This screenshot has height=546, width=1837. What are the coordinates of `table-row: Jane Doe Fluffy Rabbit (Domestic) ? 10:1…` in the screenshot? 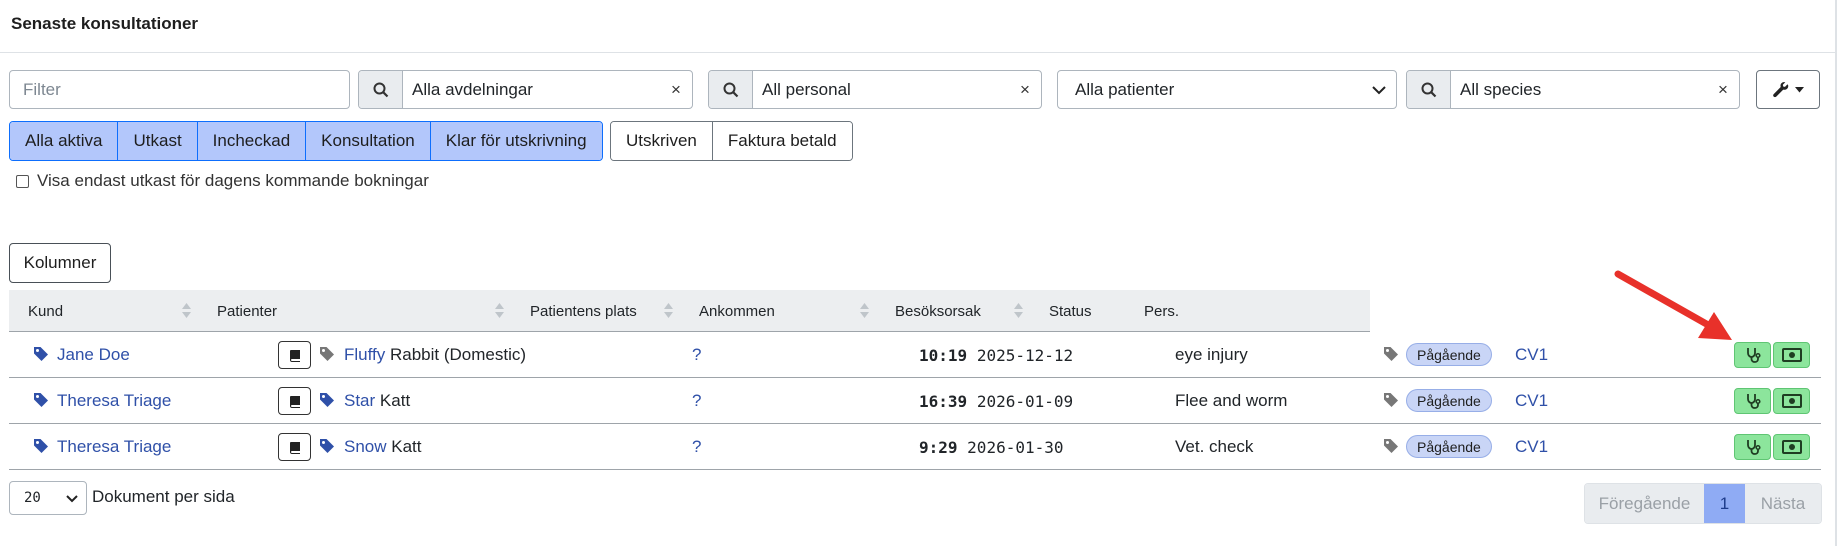 It's located at (915, 355).